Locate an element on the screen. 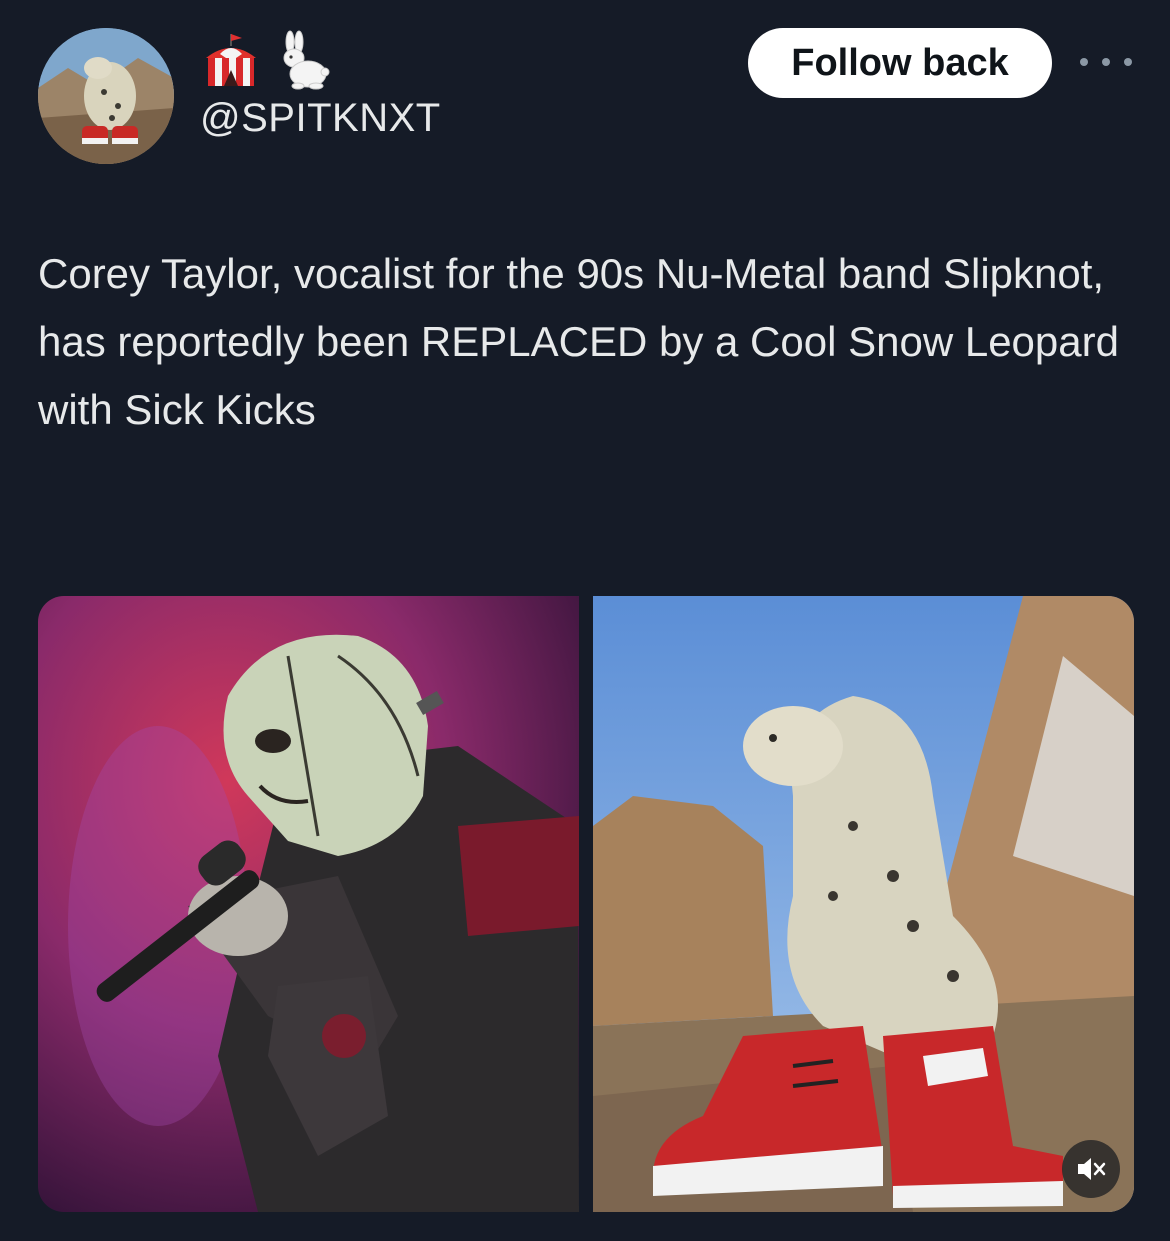 This screenshot has width=1170, height=1241. follow-back-button: Follow back is located at coordinates (900, 63).